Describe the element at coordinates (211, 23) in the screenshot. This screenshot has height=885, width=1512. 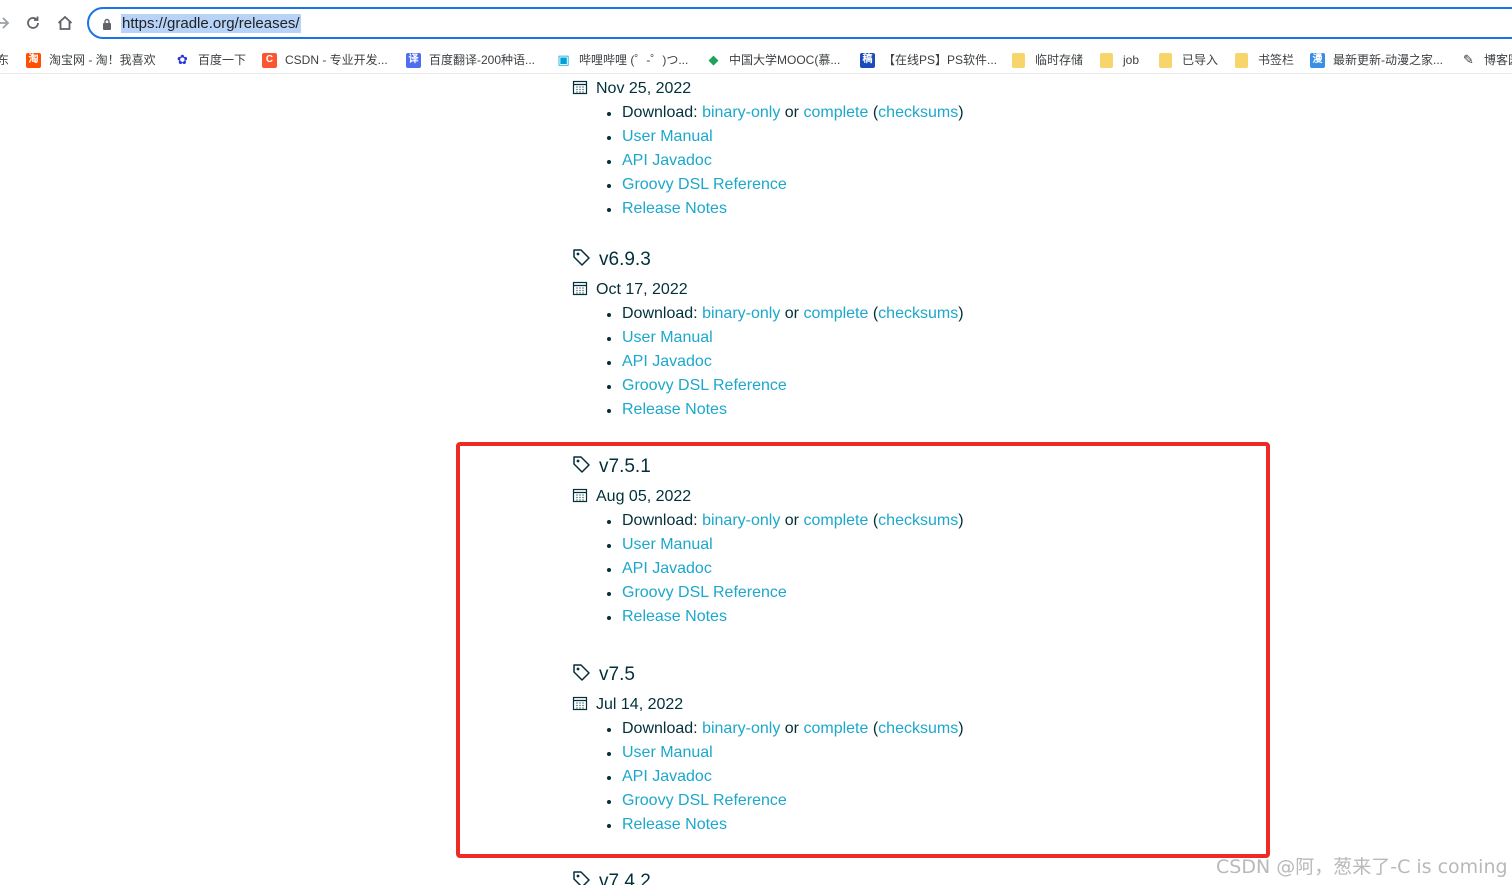
I see `url-text: https://gradle.org/releases/` at that location.